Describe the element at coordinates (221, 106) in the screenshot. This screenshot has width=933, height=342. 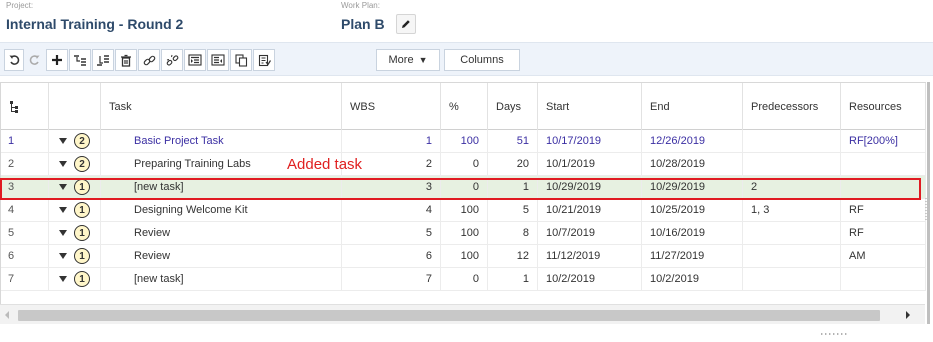
I see `column-header-task: Task` at that location.